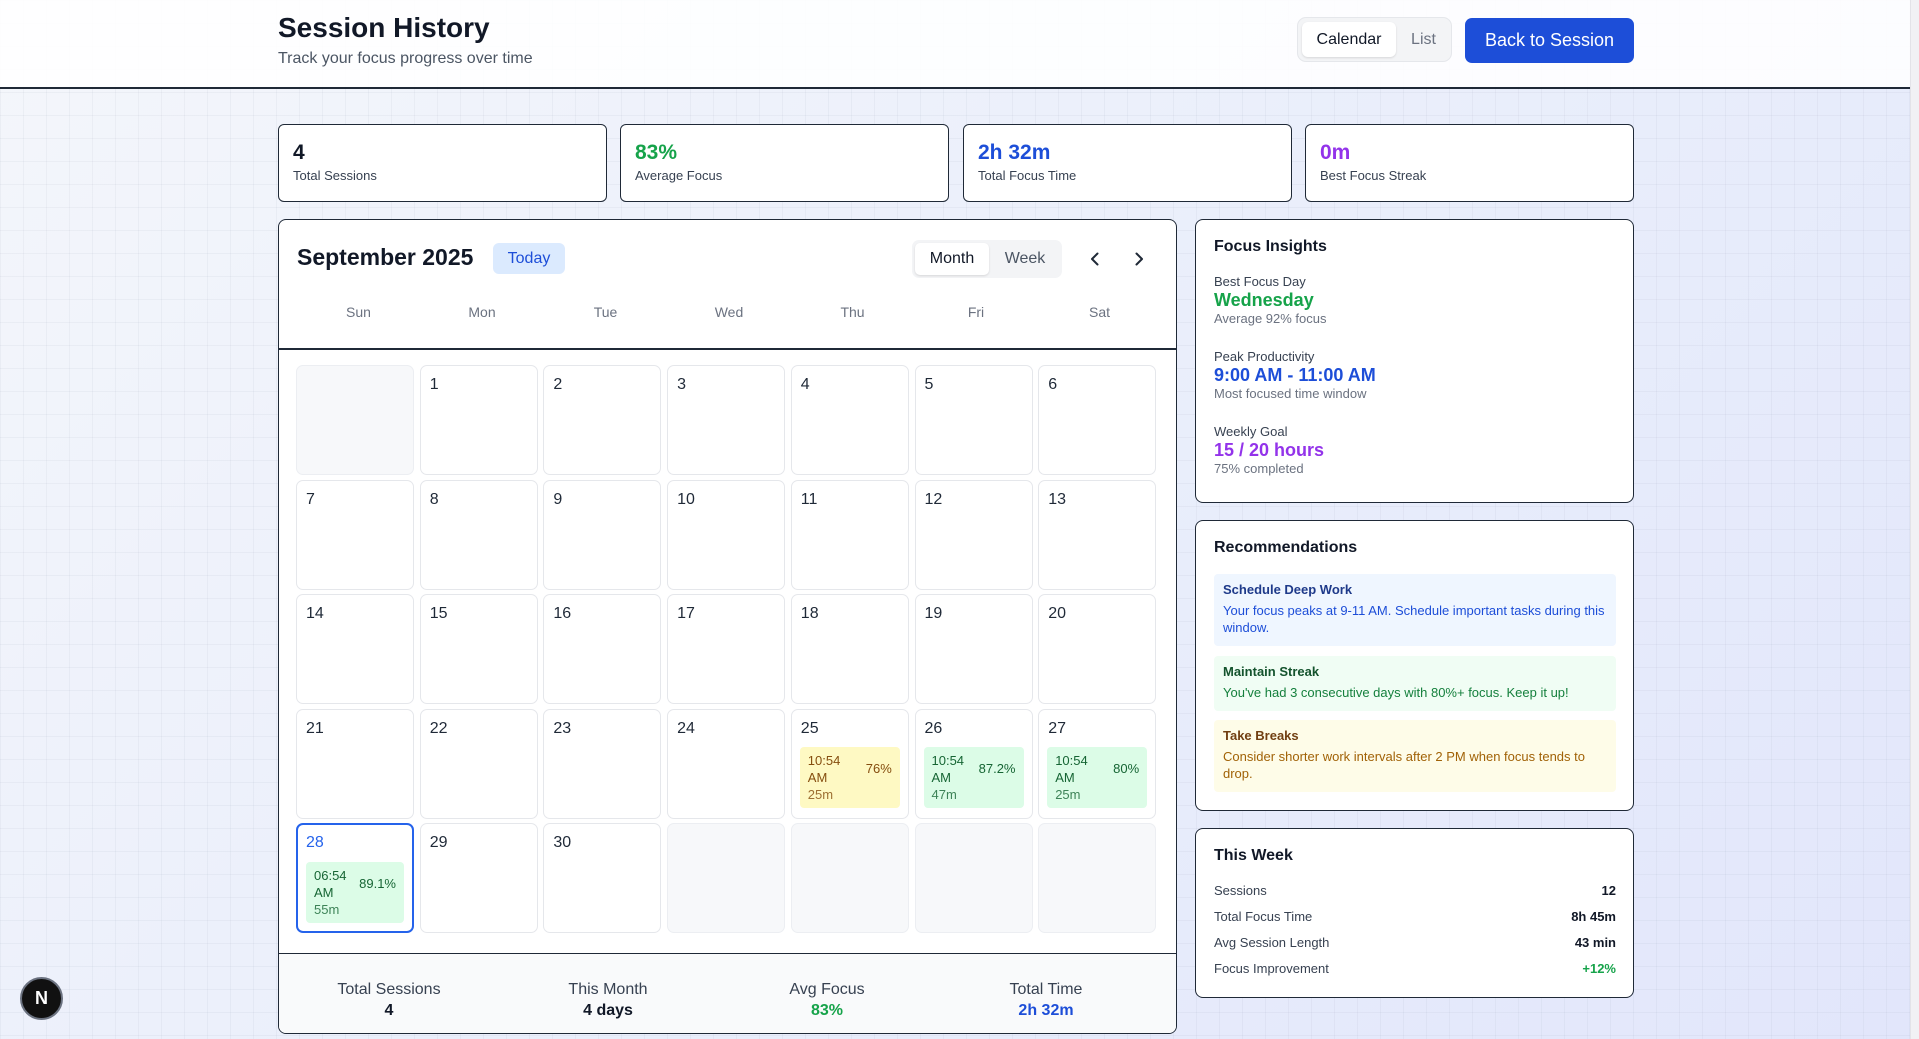 This screenshot has width=1919, height=1039. Describe the element at coordinates (686, 728) in the screenshot. I see `day-number: 24` at that location.